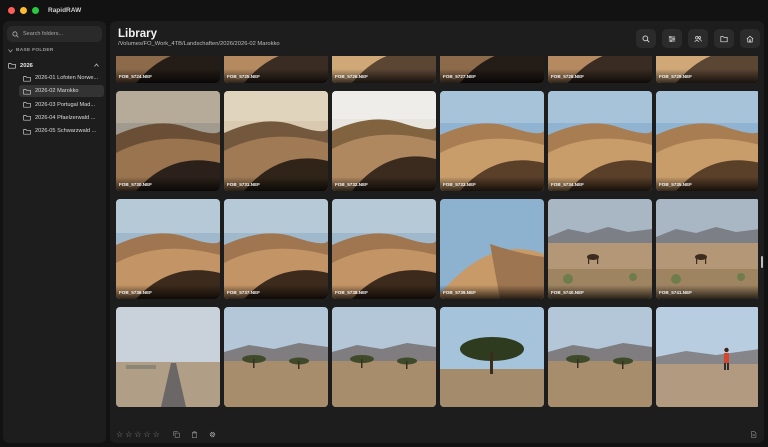 The height and width of the screenshot is (447, 768). What do you see at coordinates (213, 435) in the screenshot?
I see `settings-button` at bounding box center [213, 435].